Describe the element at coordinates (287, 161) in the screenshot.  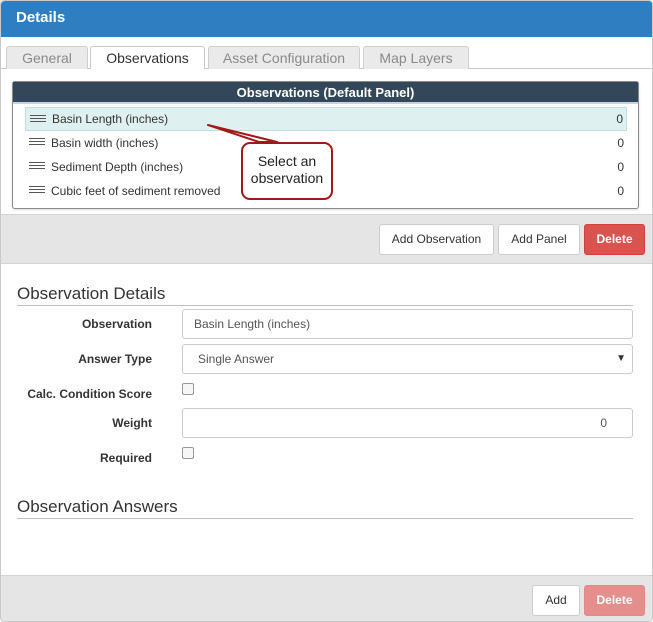
I see `callout-line-1: Select an` at that location.